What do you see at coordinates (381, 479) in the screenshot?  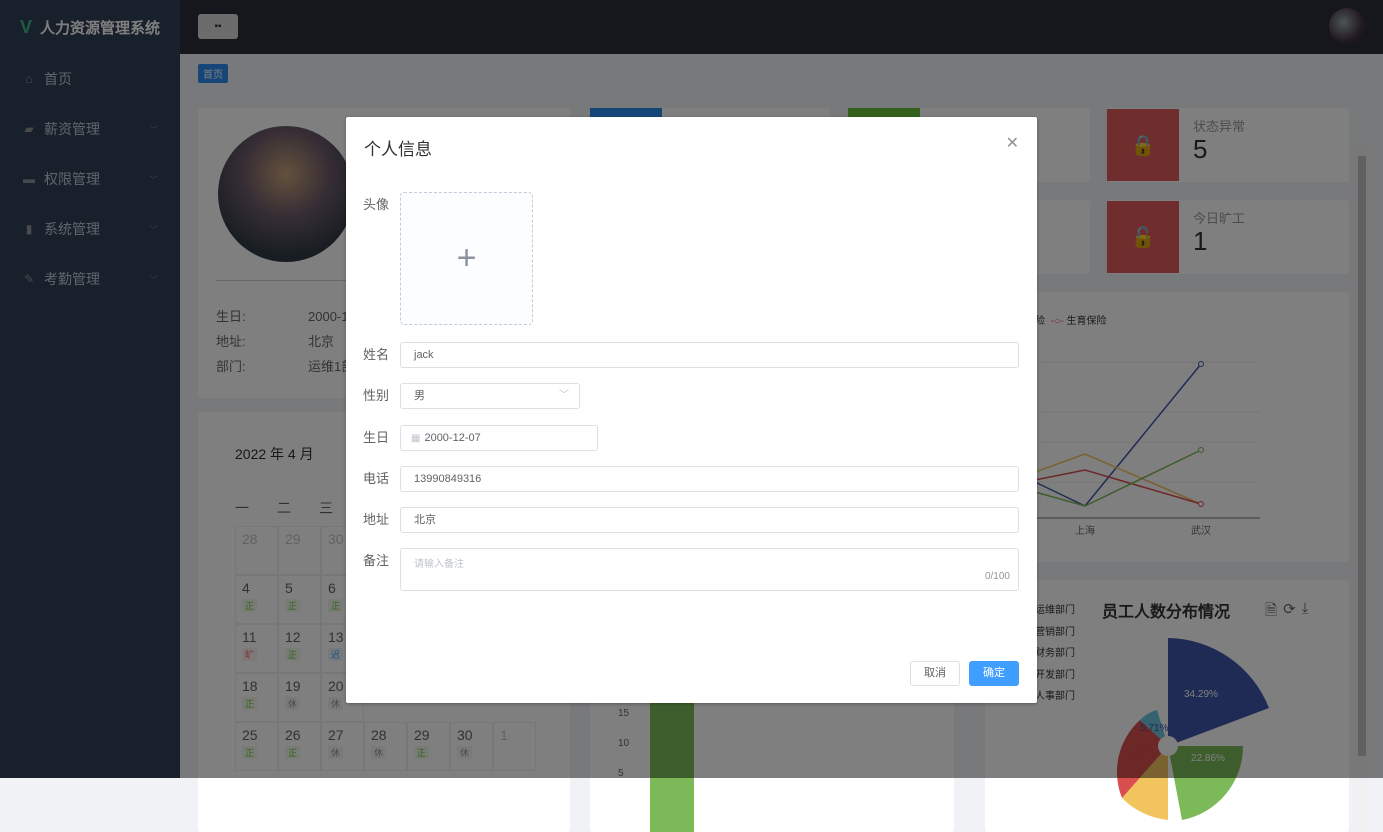 I see `phone-label: 电话` at bounding box center [381, 479].